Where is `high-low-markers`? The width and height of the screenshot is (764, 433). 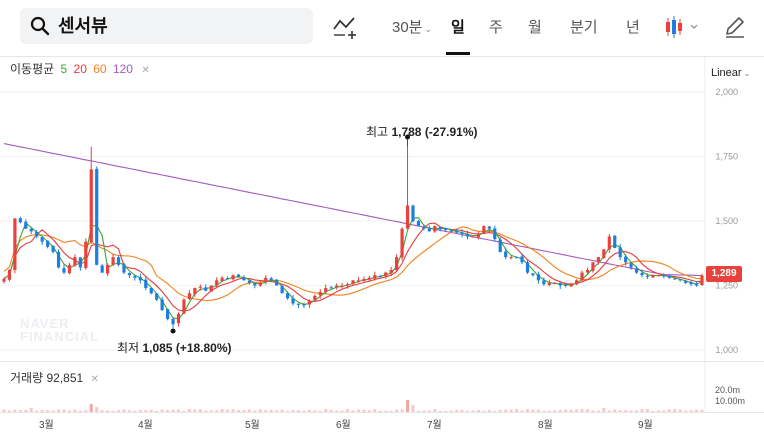
high-low-markers is located at coordinates (290, 234).